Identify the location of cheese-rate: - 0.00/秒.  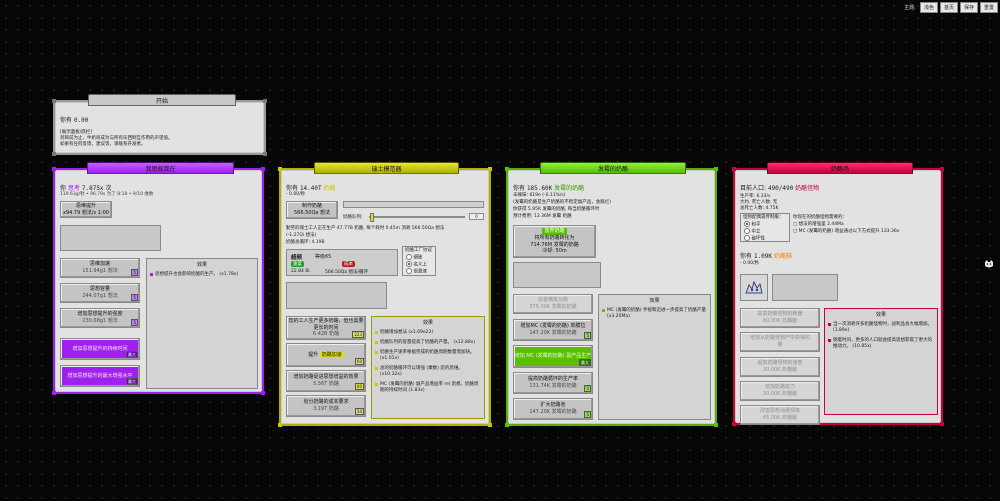
(296, 194).